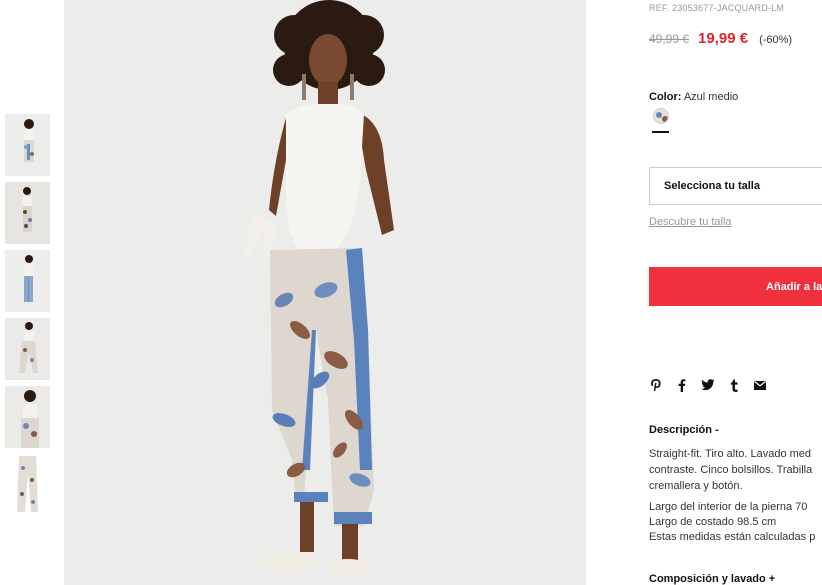 This screenshot has width=822, height=585. I want to click on selected-swatch-indicator, so click(660, 132).